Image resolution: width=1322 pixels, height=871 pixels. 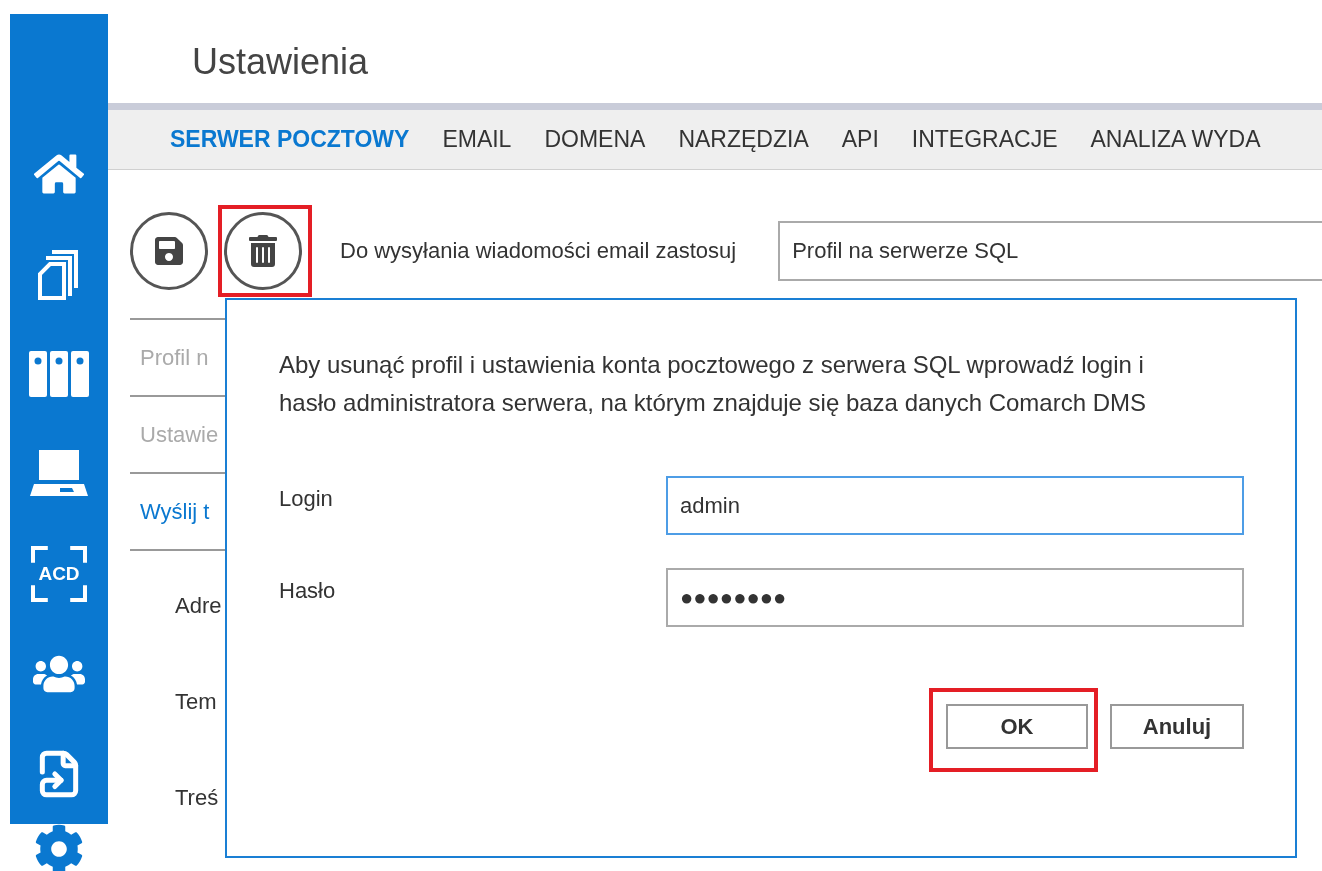 I want to click on acd-icon: ACD, so click(x=59, y=574).